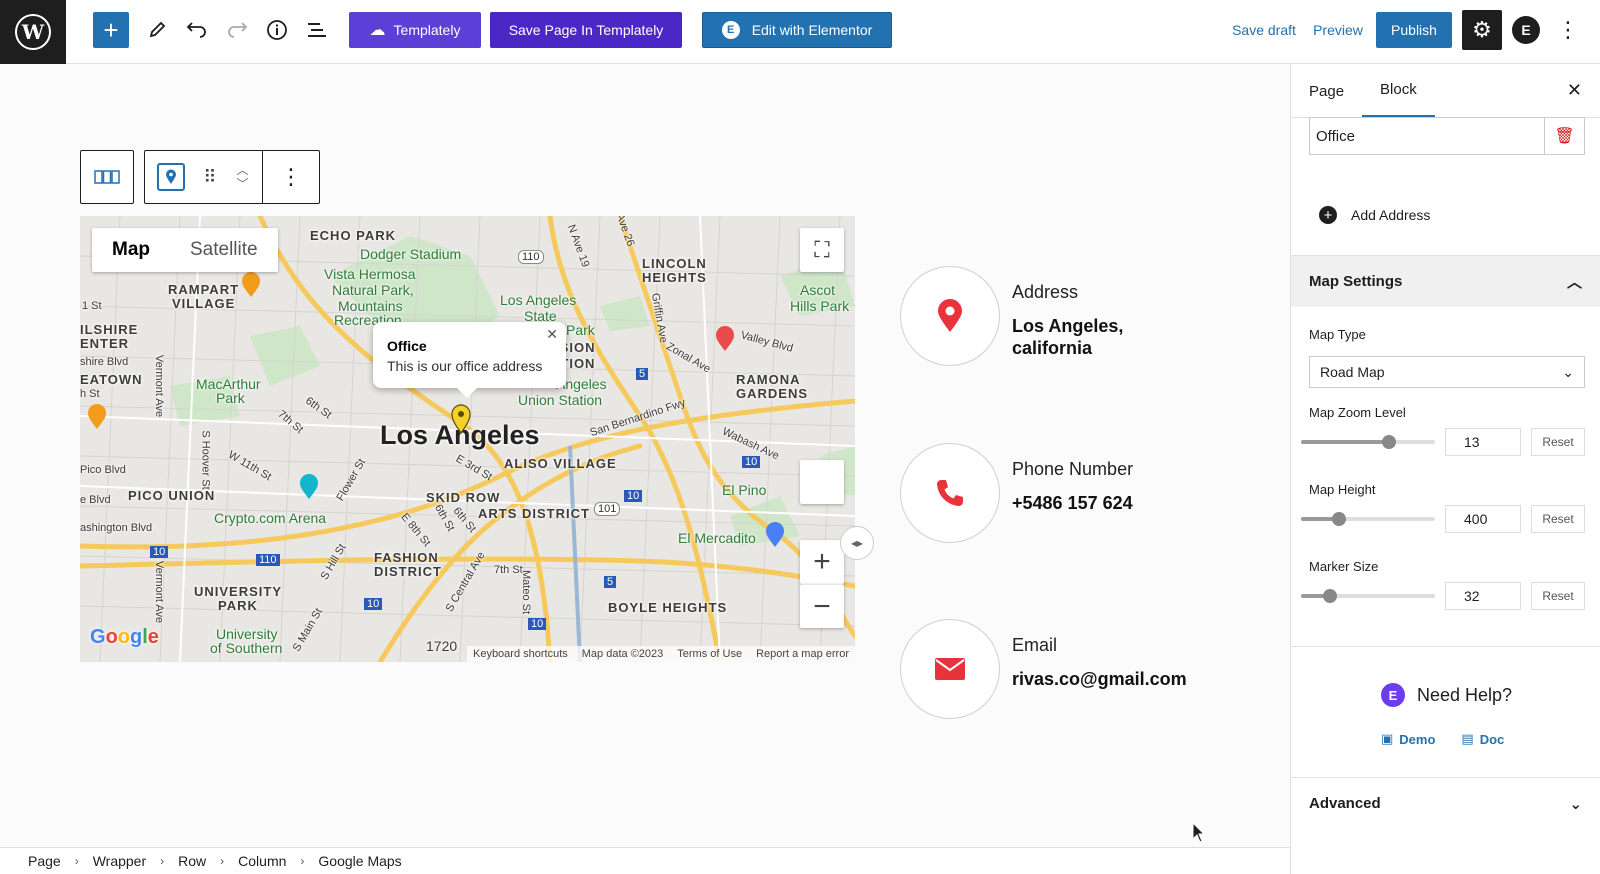 Image resolution: width=1600 pixels, height=874 pixels. Describe the element at coordinates (44, 861) in the screenshot. I see `breadcrumb-page: Page` at that location.